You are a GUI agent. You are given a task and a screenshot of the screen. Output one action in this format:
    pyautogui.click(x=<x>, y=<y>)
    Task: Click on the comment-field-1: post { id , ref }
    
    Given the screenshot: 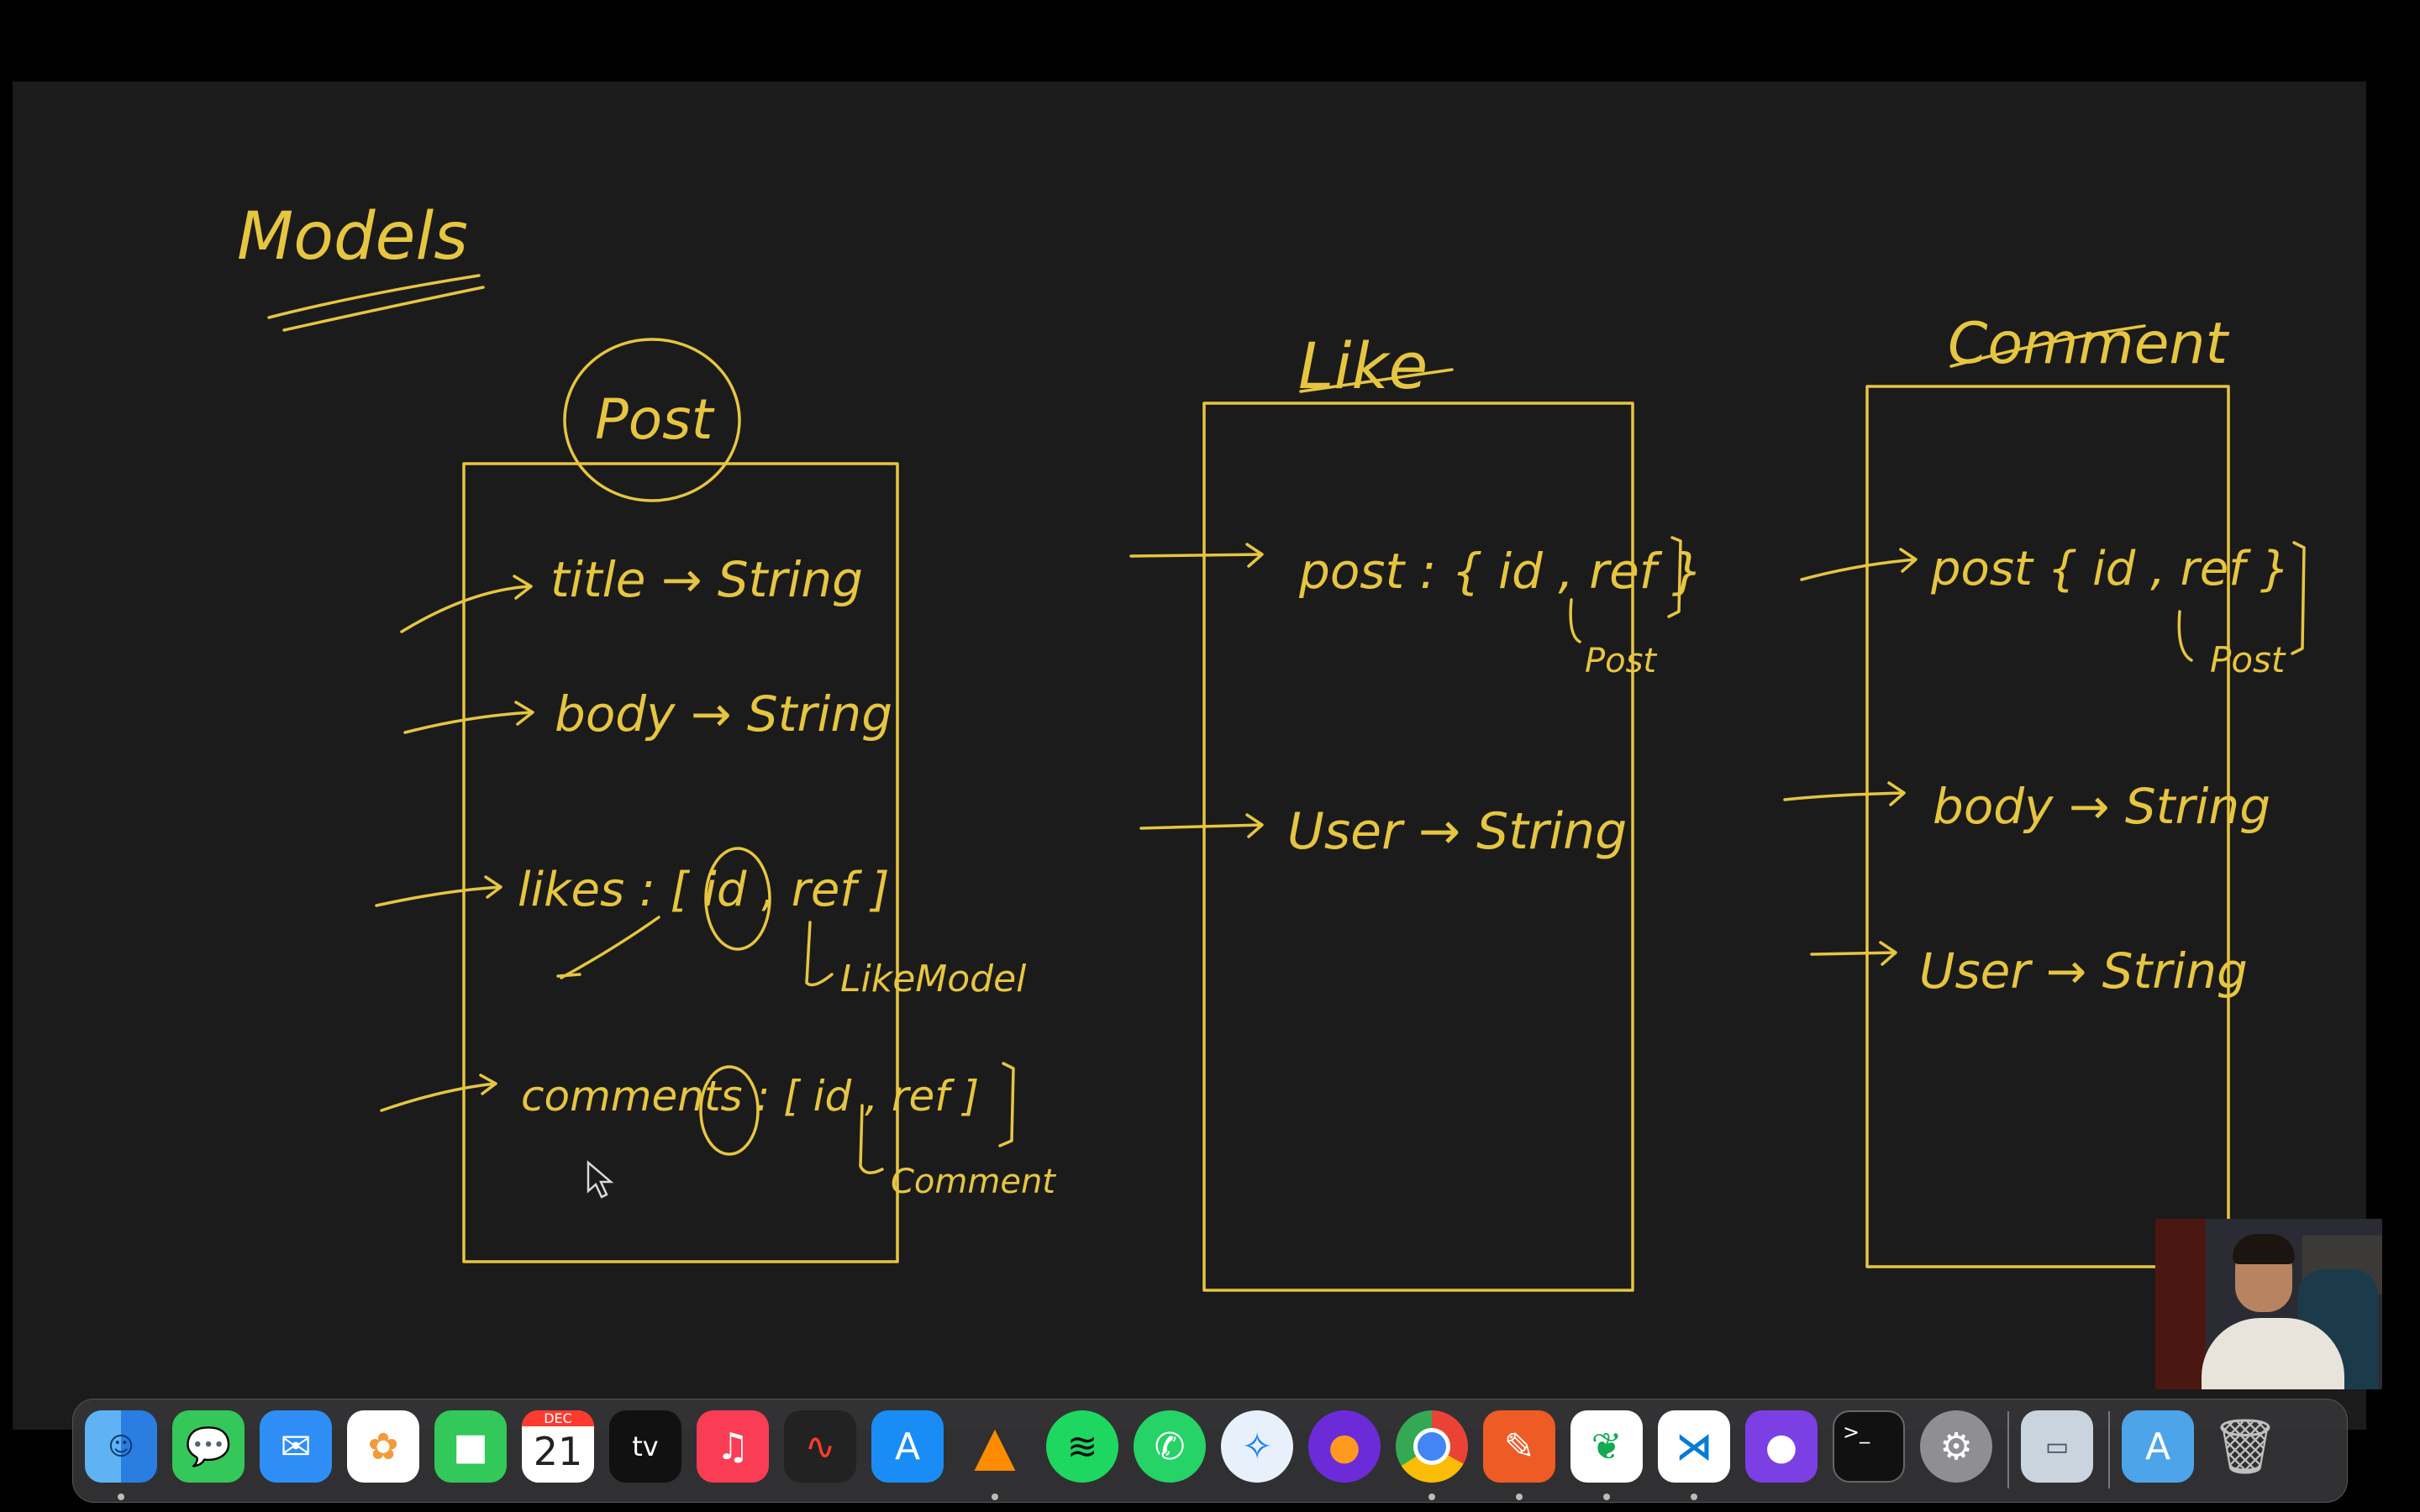 What is the action you would take?
    pyautogui.click(x=2110, y=569)
    